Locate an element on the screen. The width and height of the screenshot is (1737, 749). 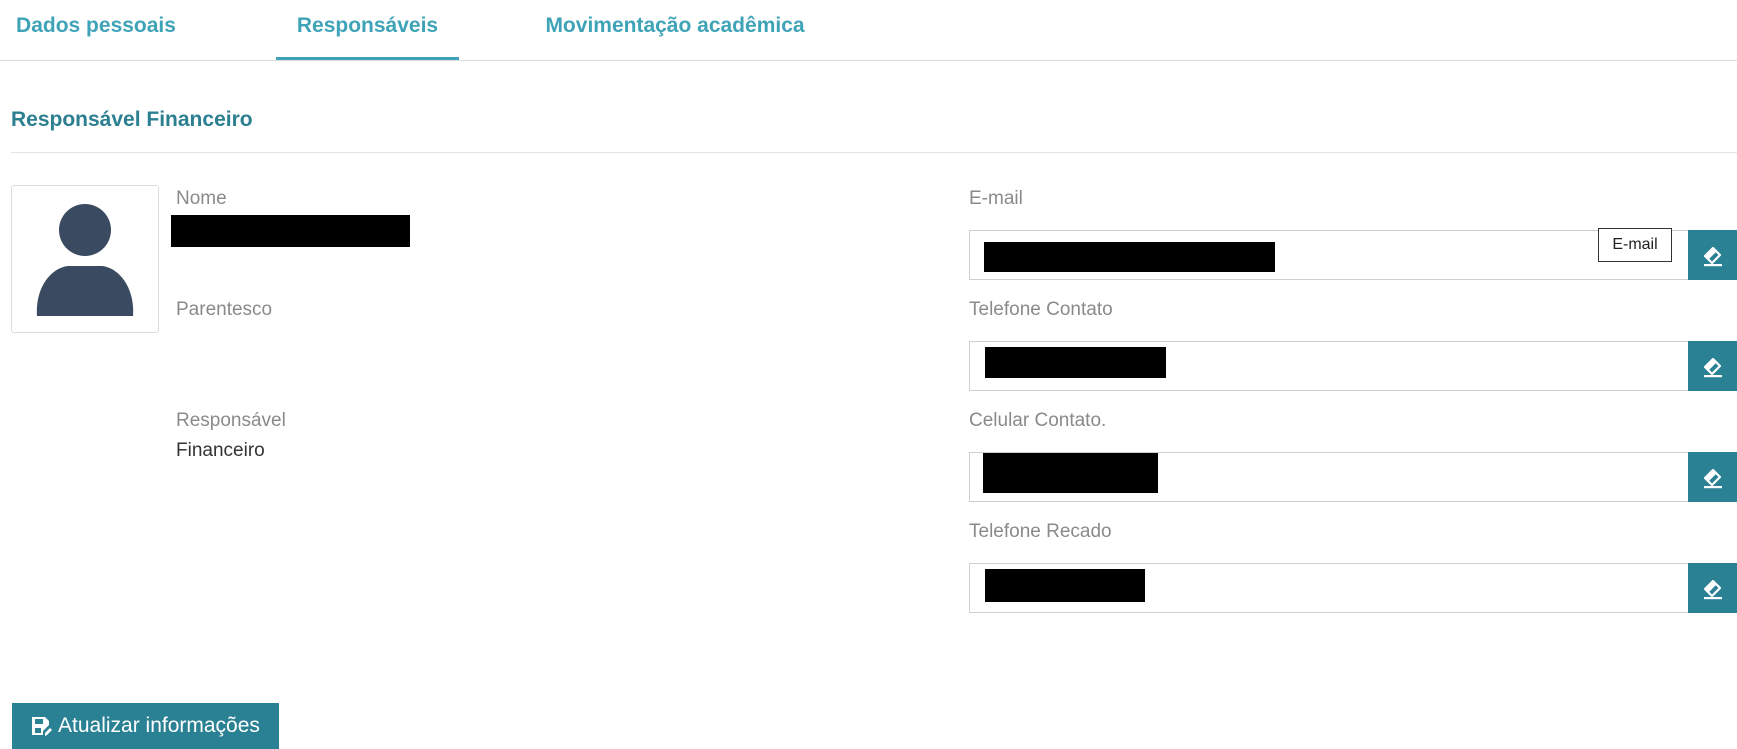
mobile-contact-label: Celular Contato. is located at coordinates (1038, 420).